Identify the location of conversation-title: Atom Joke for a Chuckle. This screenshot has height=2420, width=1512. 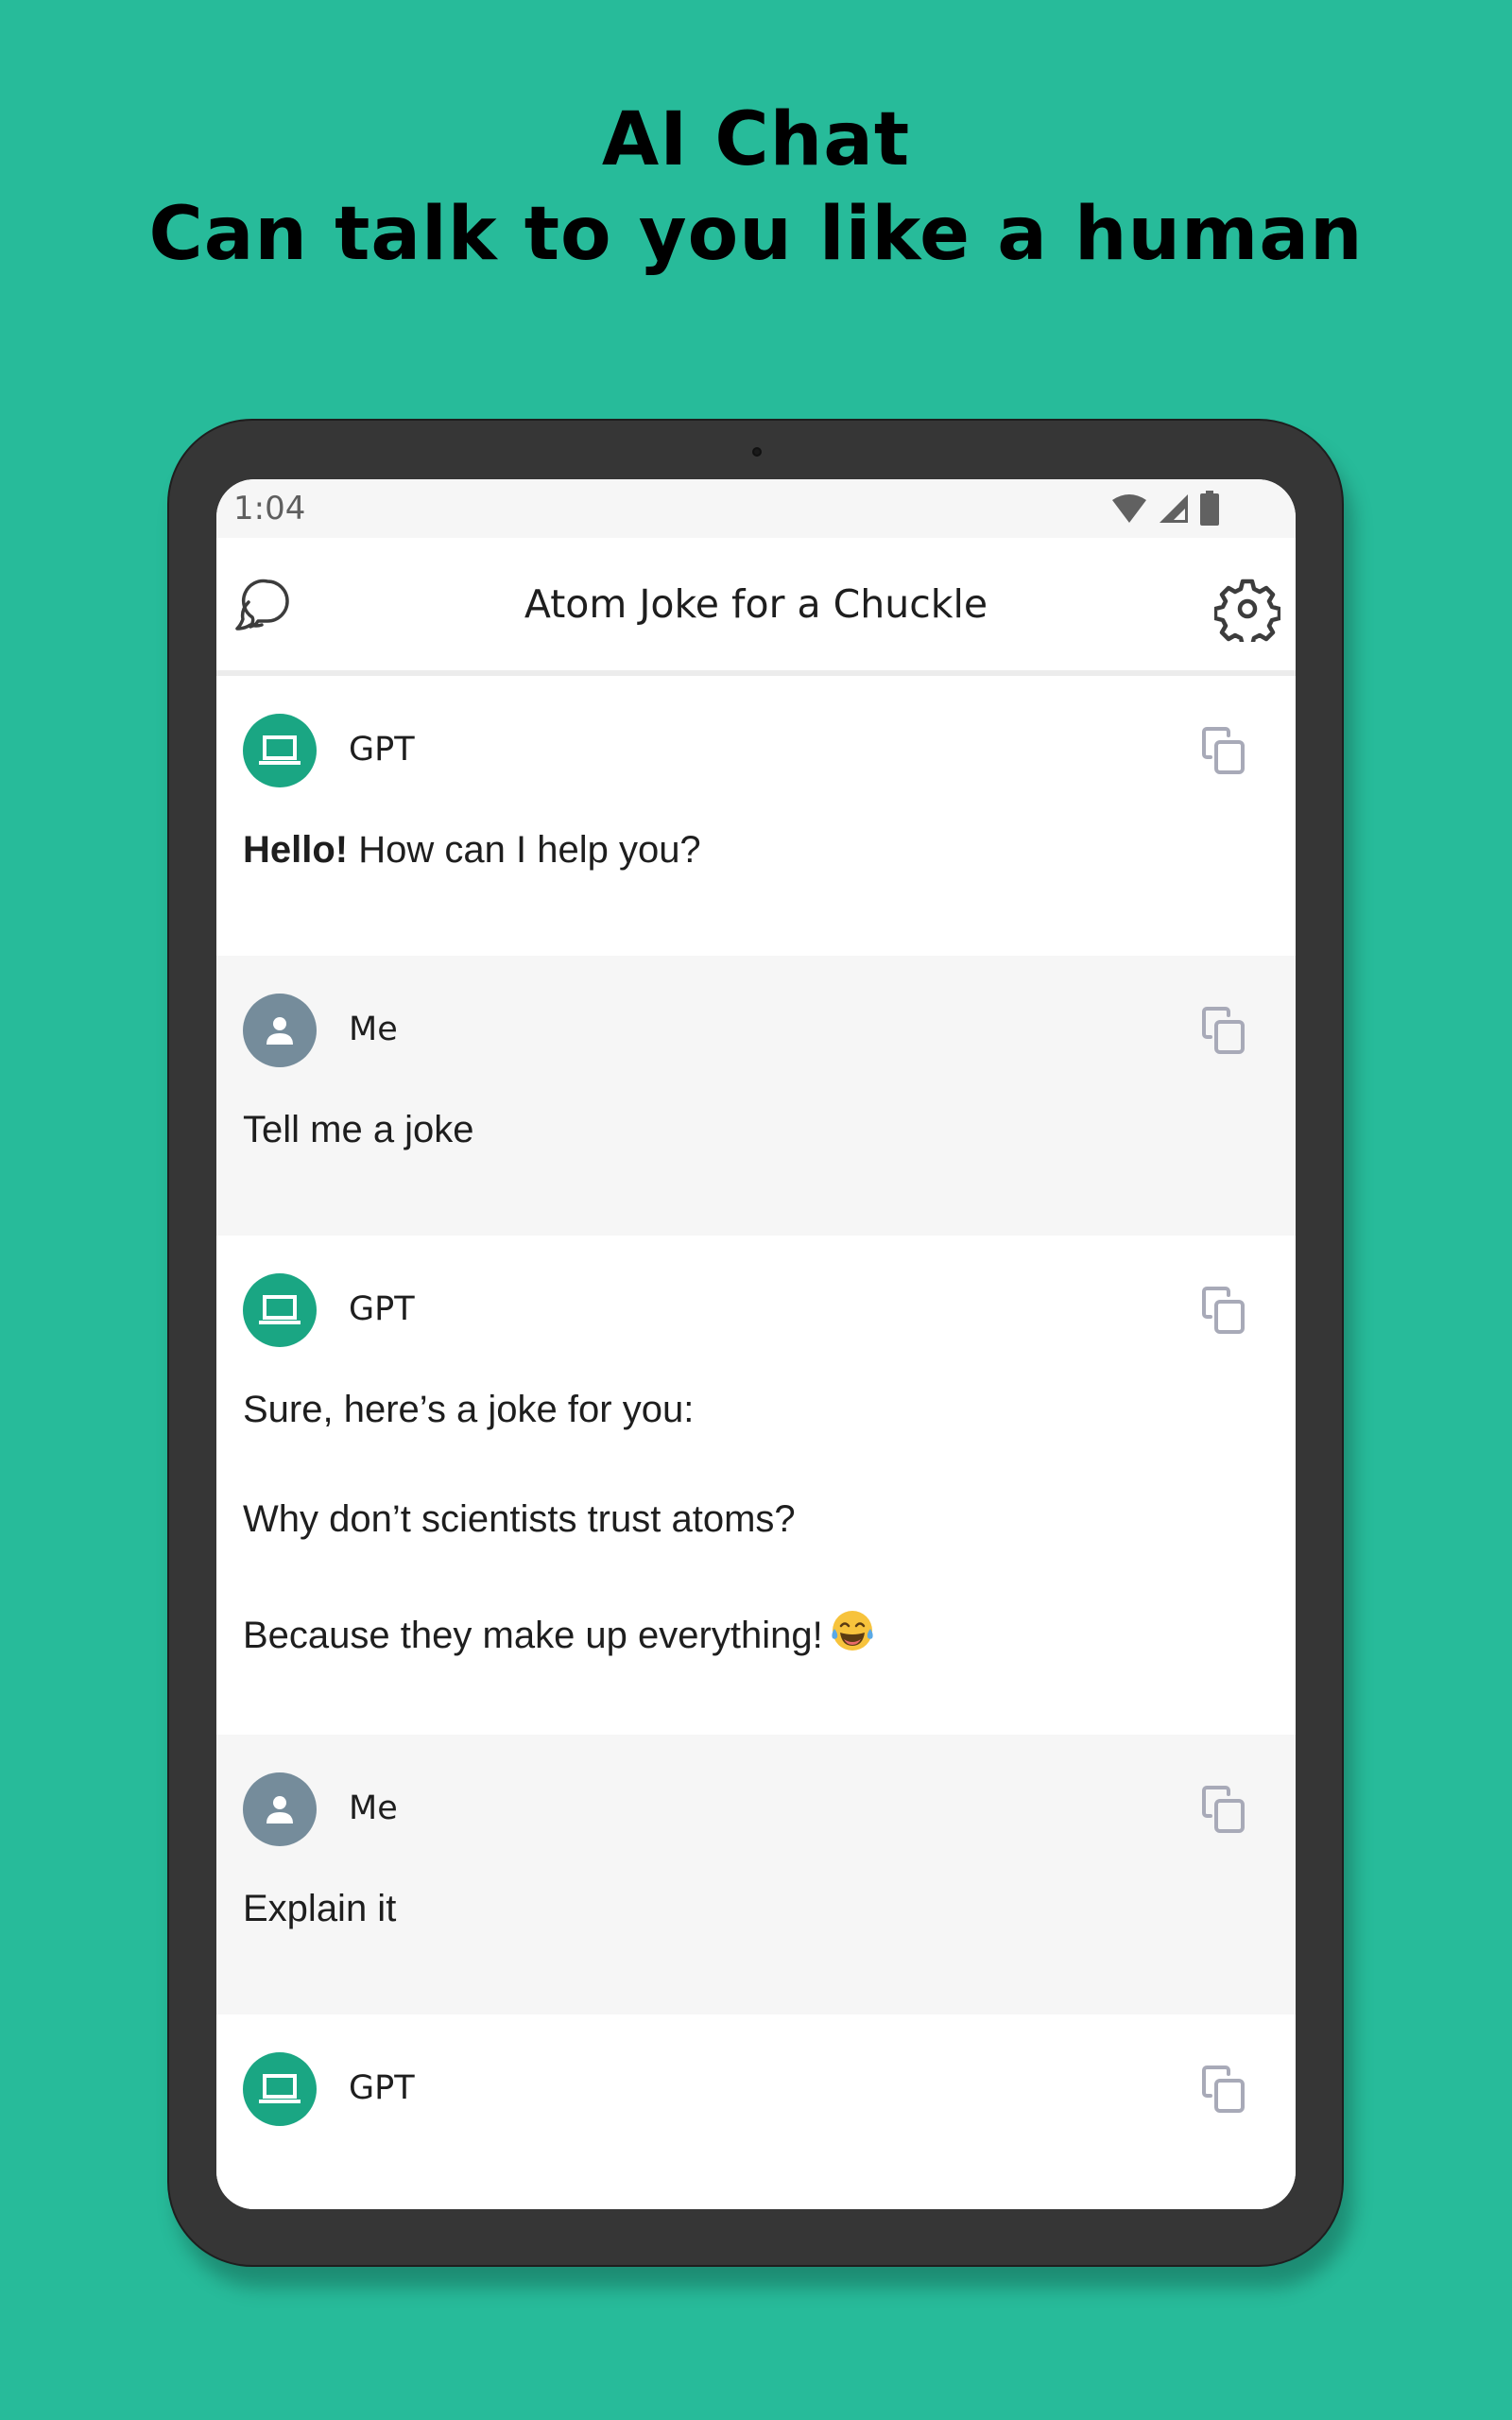
(756, 604).